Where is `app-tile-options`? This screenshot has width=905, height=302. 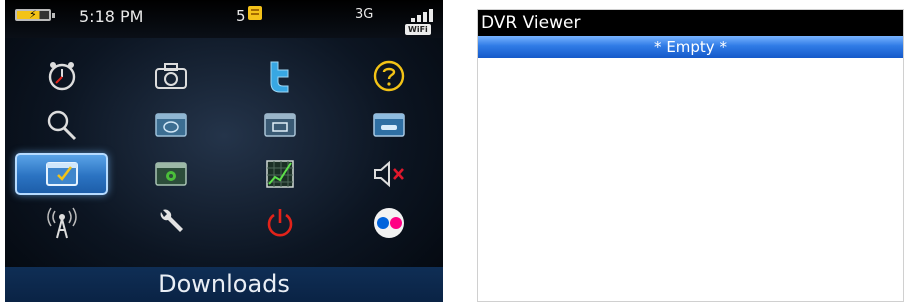 app-tile-options is located at coordinates (170, 223).